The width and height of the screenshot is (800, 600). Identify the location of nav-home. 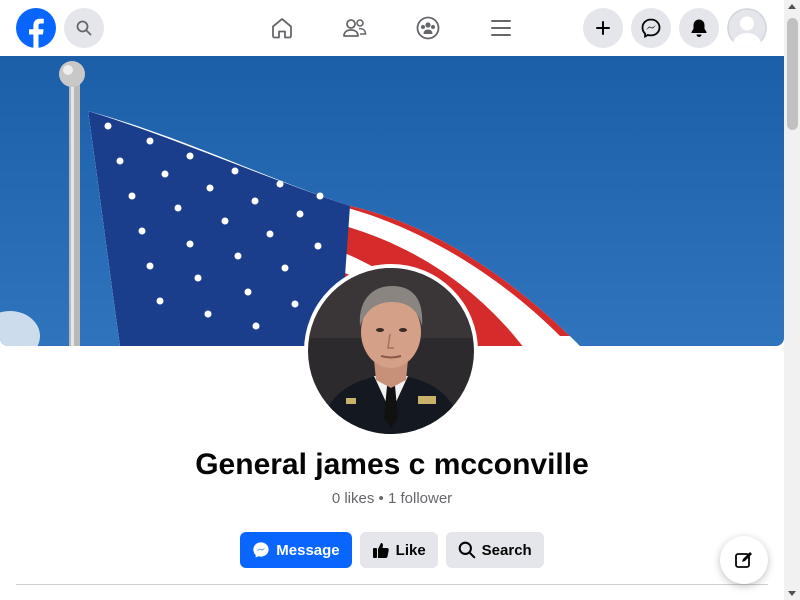
(282, 28).